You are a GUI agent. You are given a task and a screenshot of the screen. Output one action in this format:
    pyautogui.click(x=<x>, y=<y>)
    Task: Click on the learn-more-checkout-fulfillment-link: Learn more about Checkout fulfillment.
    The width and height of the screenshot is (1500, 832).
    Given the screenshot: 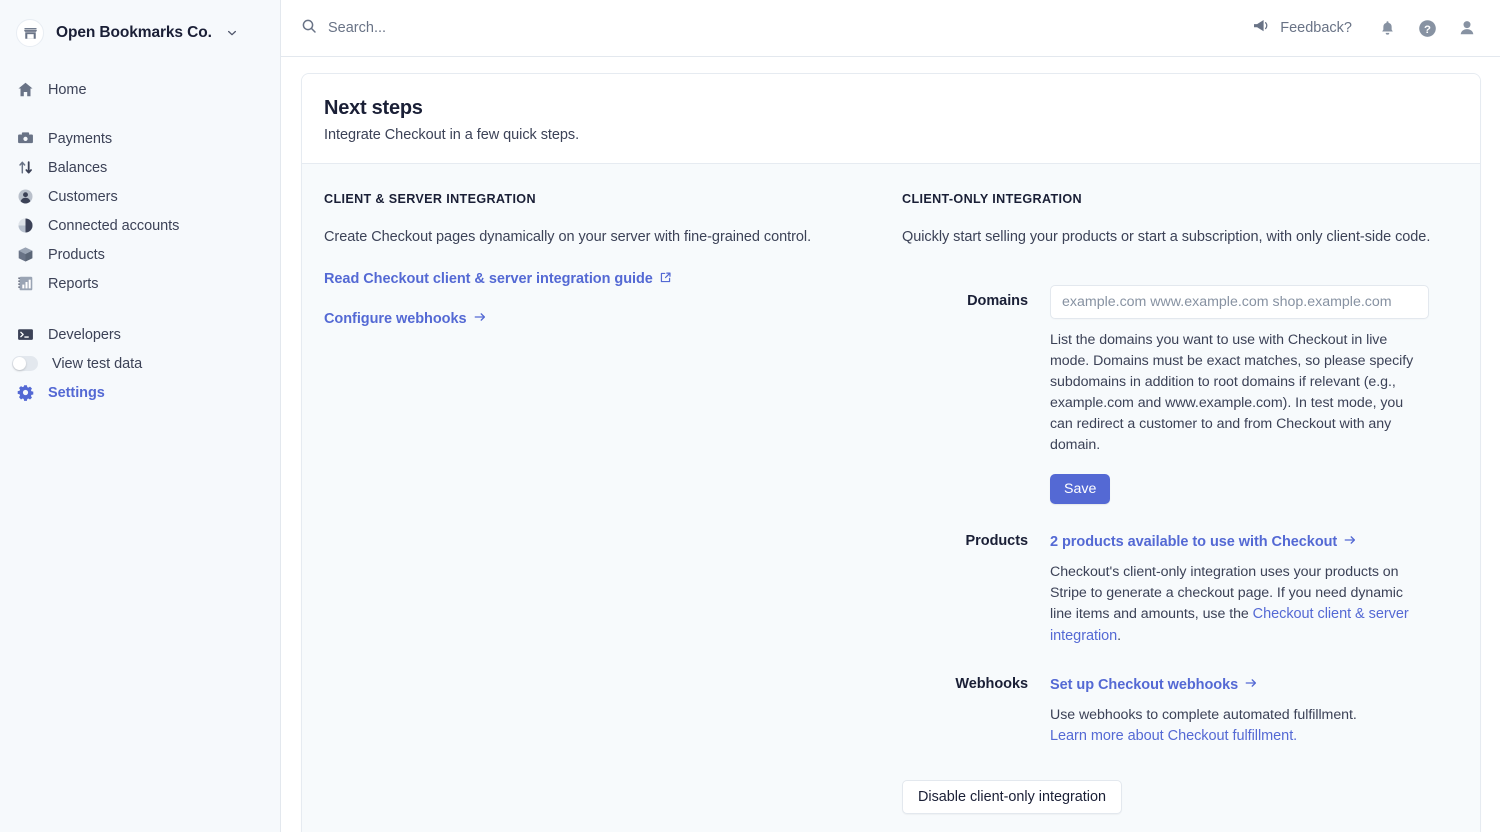 What is the action you would take?
    pyautogui.click(x=1173, y=736)
    